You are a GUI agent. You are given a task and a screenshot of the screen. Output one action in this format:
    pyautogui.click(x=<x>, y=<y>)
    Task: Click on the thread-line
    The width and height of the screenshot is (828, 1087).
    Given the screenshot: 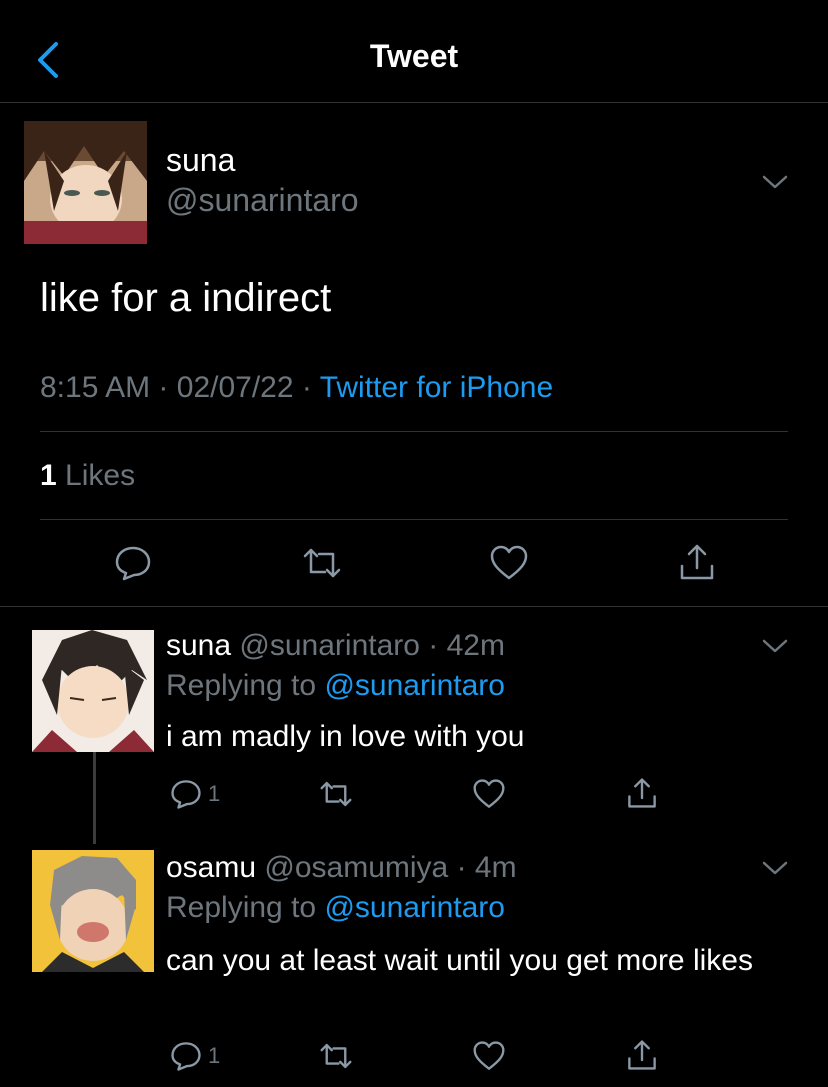 What is the action you would take?
    pyautogui.click(x=94, y=798)
    